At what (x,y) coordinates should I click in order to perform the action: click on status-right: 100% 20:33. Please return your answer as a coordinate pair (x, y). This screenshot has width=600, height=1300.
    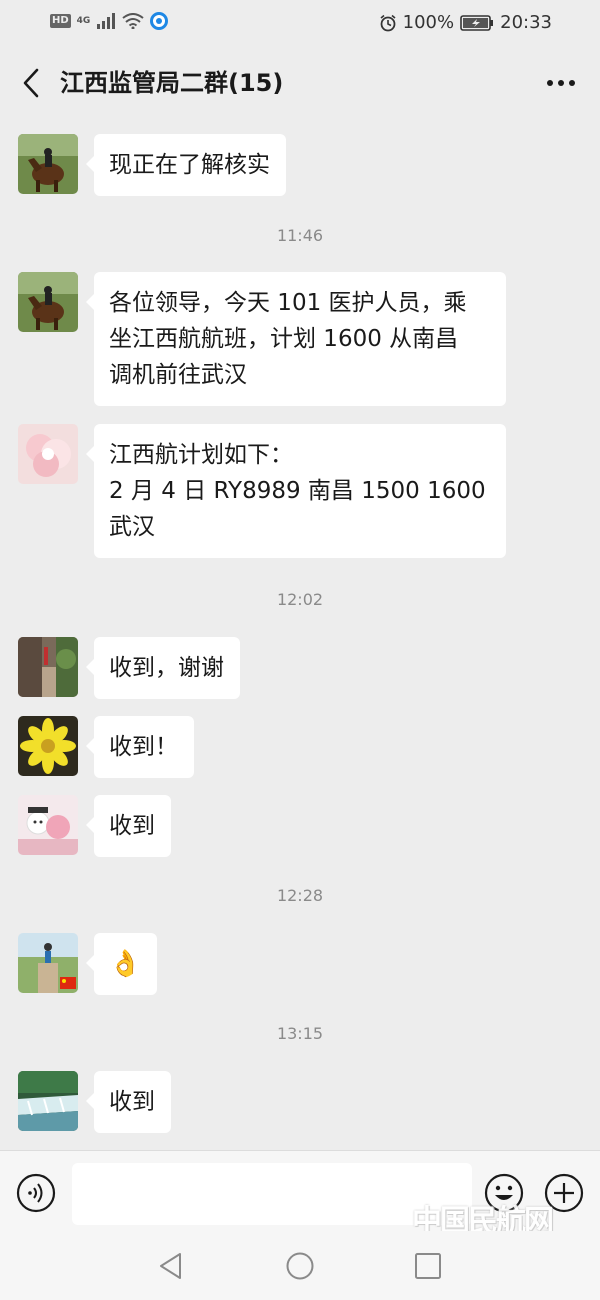
    Looking at the image, I should click on (465, 22).